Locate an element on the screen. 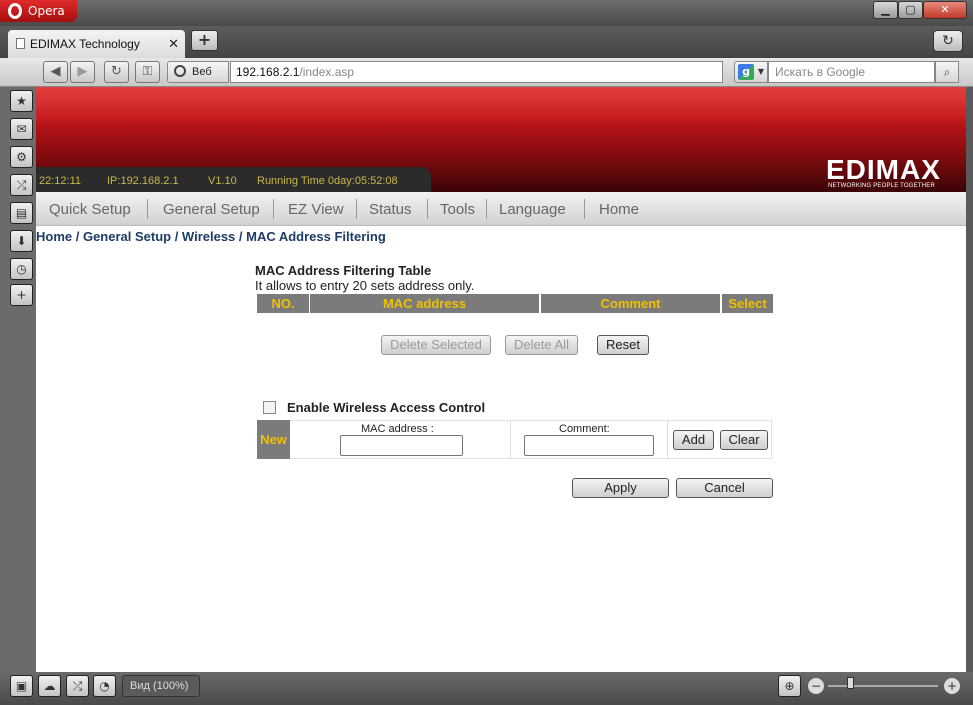 The image size is (973, 705). maximize-button: ▢ is located at coordinates (910, 10).